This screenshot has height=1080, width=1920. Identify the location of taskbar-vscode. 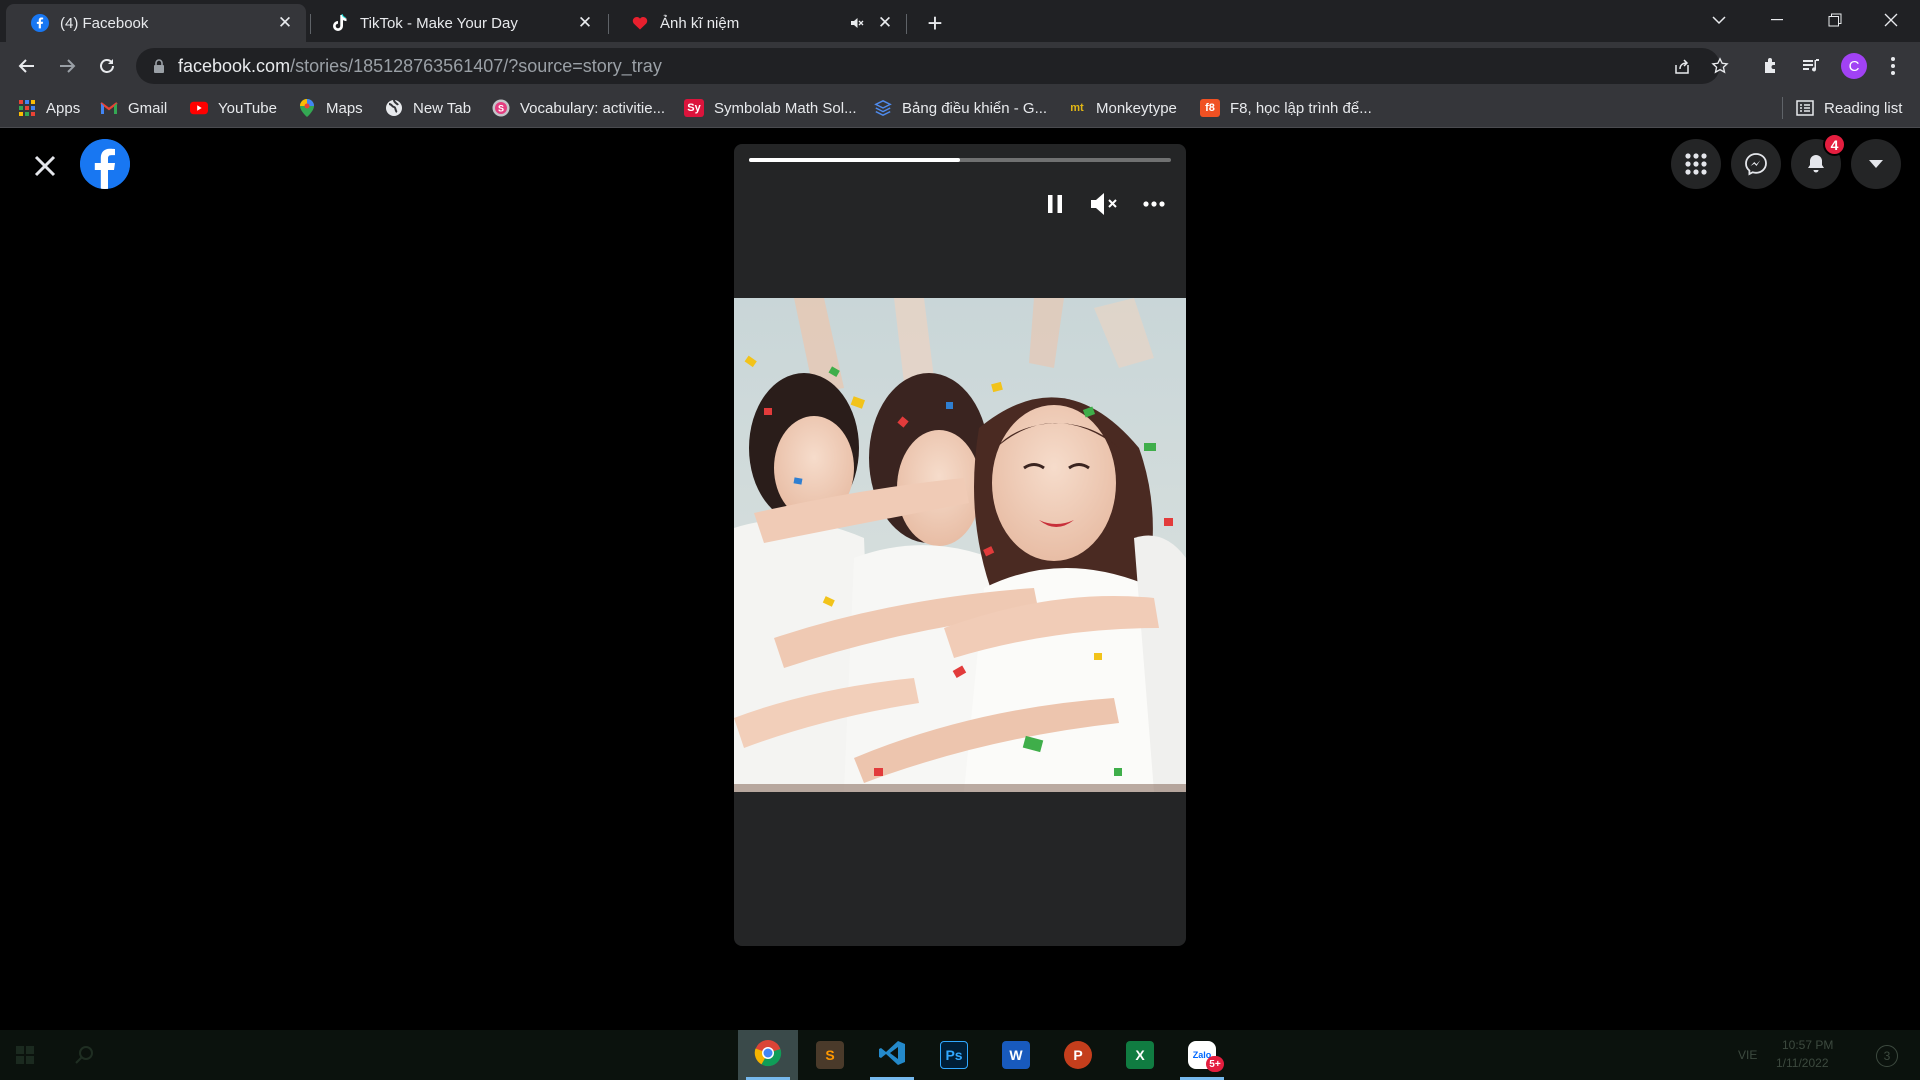
(892, 1055).